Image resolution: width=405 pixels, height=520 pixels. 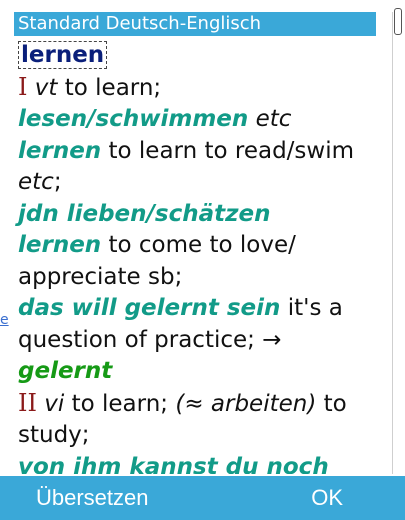 What do you see at coordinates (46, 87) in the screenshot?
I see `part-of-speech: vt` at bounding box center [46, 87].